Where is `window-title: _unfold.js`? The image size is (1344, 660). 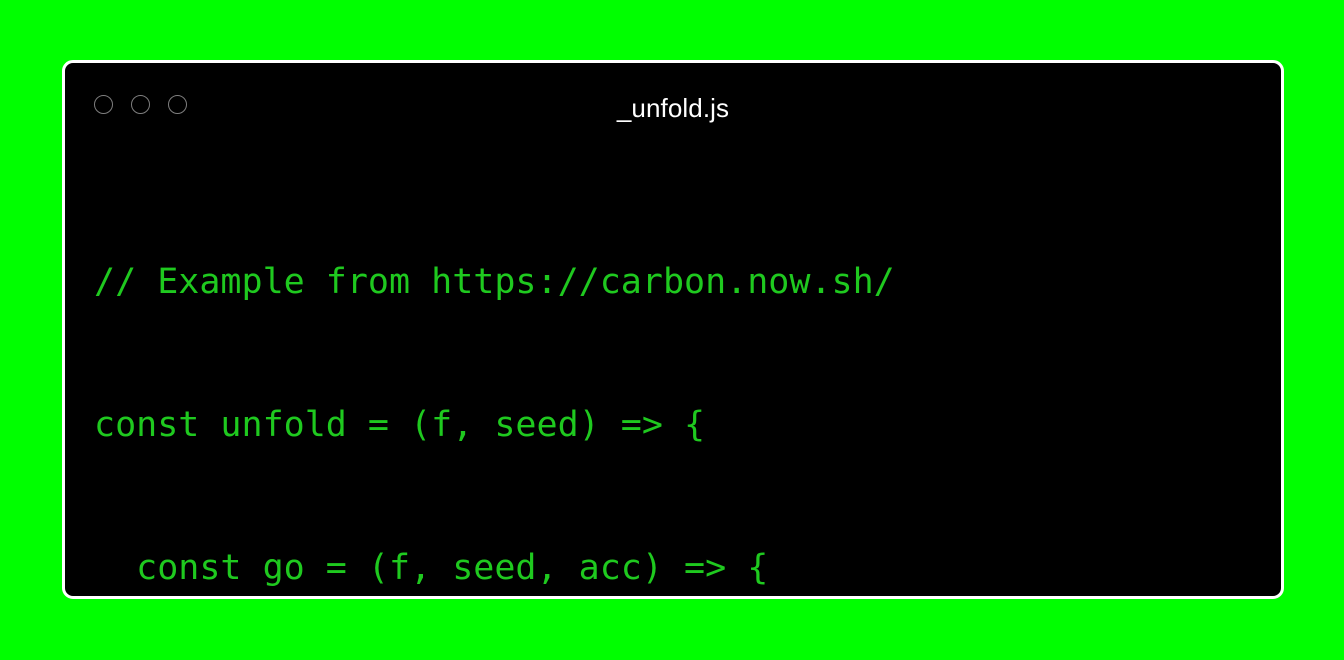 window-title: _unfold.js is located at coordinates (673, 108).